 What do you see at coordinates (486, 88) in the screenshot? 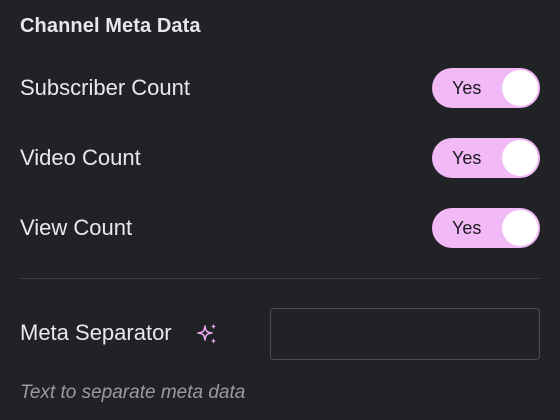
I see `subscriber-count-toggle: Yes` at bounding box center [486, 88].